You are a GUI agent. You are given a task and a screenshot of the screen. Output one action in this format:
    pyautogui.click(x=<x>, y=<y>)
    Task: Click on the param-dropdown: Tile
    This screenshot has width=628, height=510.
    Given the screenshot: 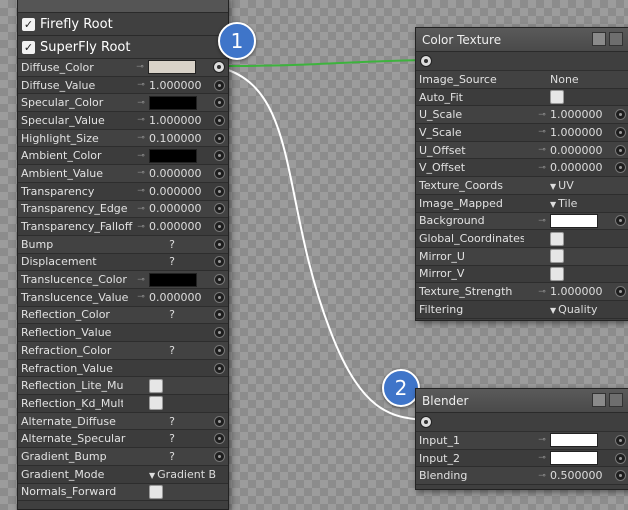 What is the action you would take?
    pyautogui.click(x=581, y=203)
    